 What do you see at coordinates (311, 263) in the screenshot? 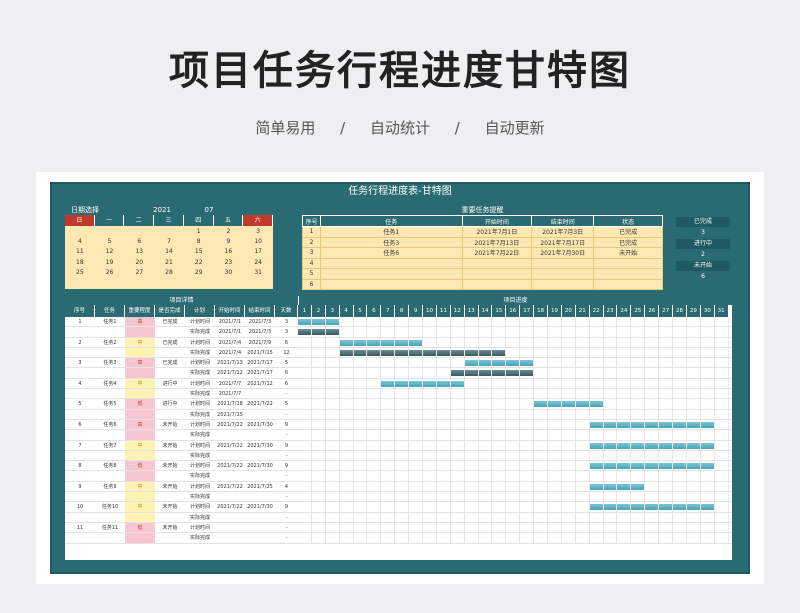
I see `reminder-cell: 4` at bounding box center [311, 263].